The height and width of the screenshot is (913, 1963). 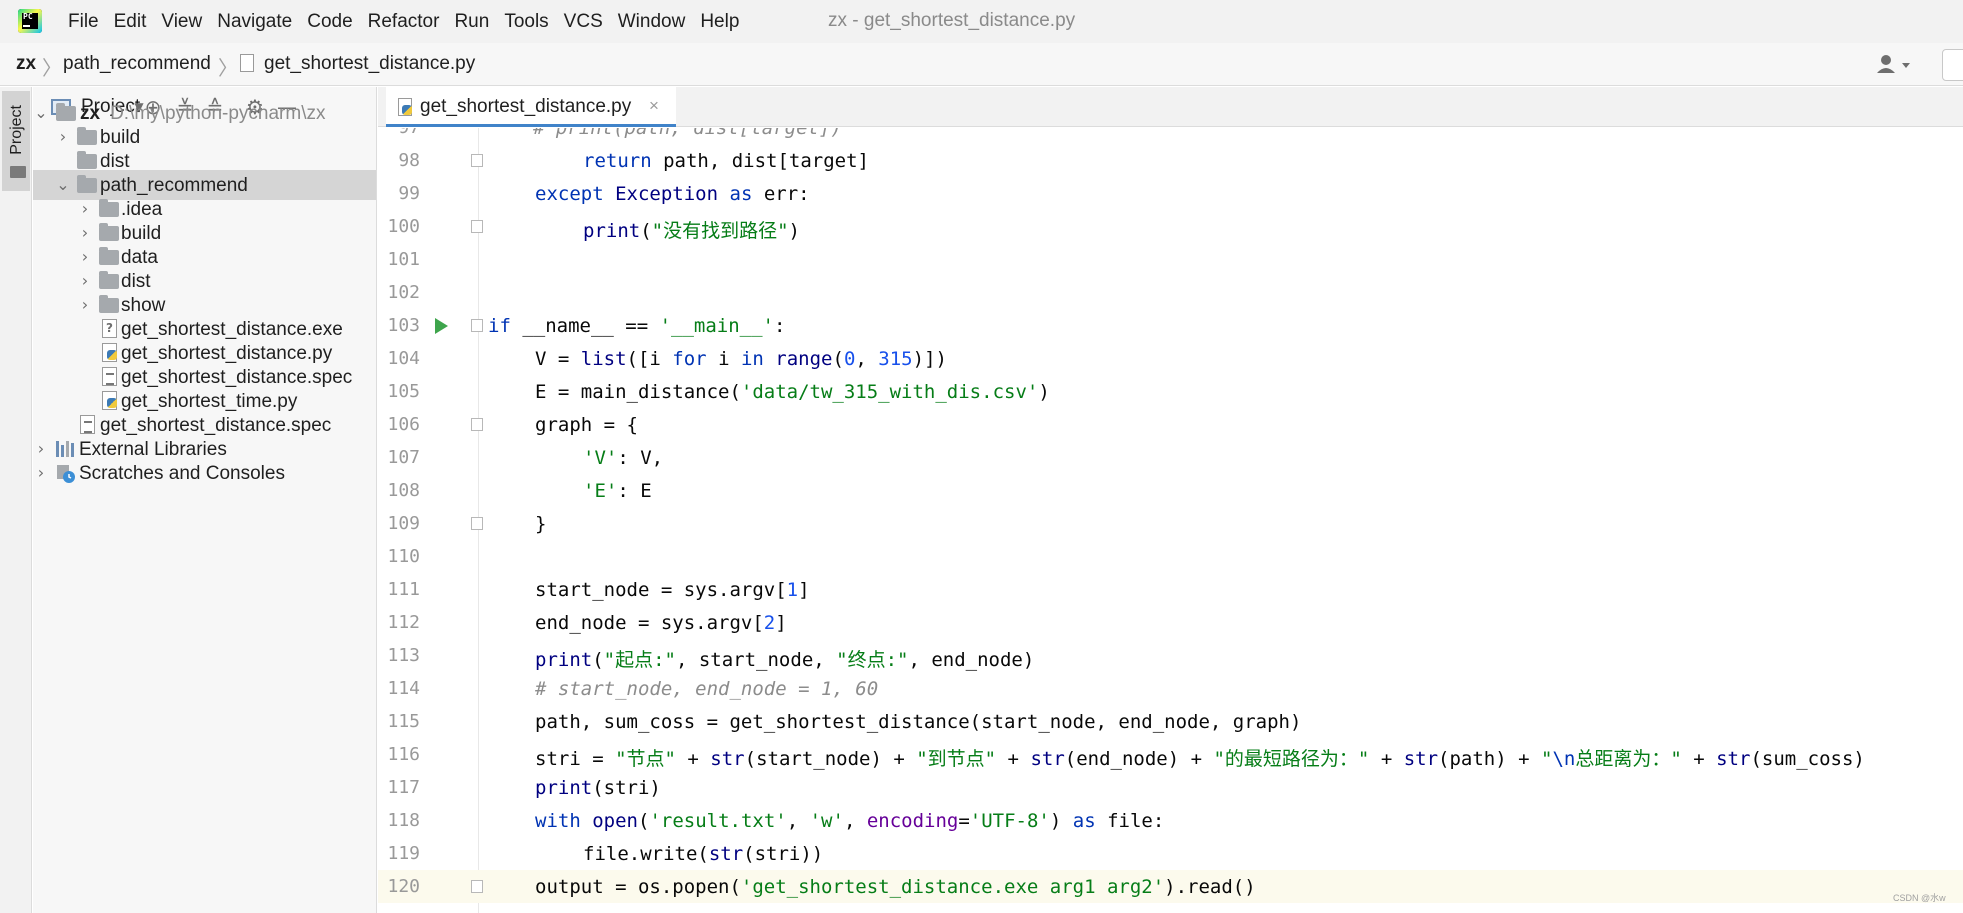 What do you see at coordinates (403, 556) in the screenshot?
I see `line-number: 110` at bounding box center [403, 556].